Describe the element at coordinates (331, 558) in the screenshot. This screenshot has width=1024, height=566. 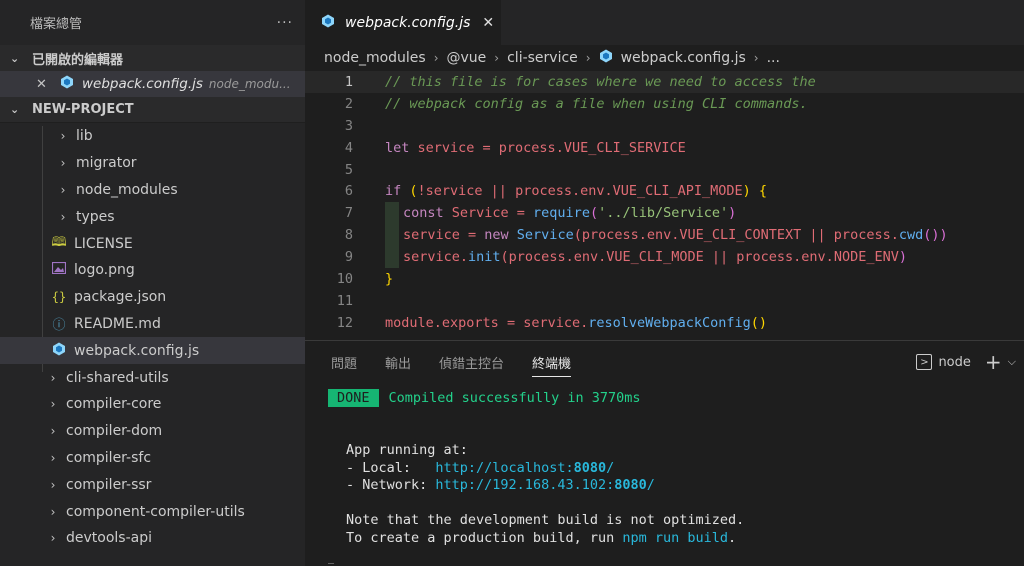
I see `terminal-cursor: _` at that location.